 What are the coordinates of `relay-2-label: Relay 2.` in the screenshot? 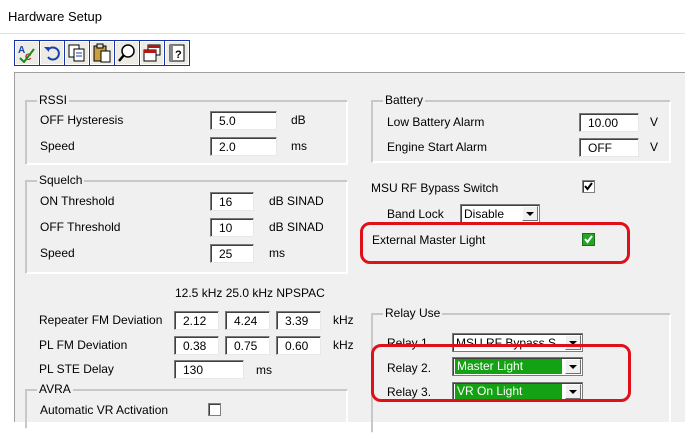 It's located at (409, 368).